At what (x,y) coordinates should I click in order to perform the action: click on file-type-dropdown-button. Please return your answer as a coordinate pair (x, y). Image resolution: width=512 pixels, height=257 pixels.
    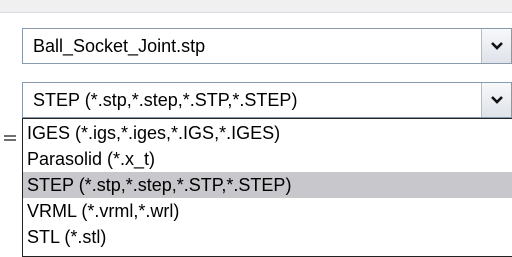
    Looking at the image, I should click on (496, 100).